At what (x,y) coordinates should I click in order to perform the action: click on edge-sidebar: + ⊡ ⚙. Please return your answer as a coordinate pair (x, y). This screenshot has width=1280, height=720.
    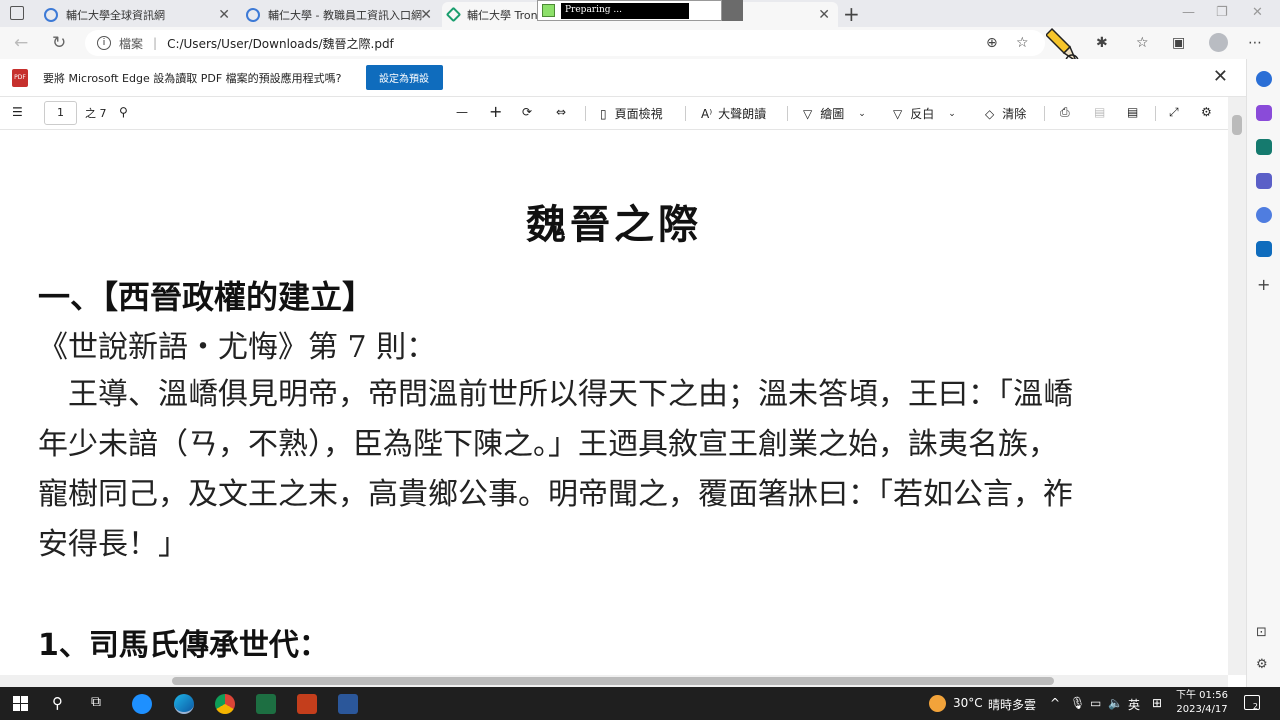
    Looking at the image, I should click on (1263, 373).